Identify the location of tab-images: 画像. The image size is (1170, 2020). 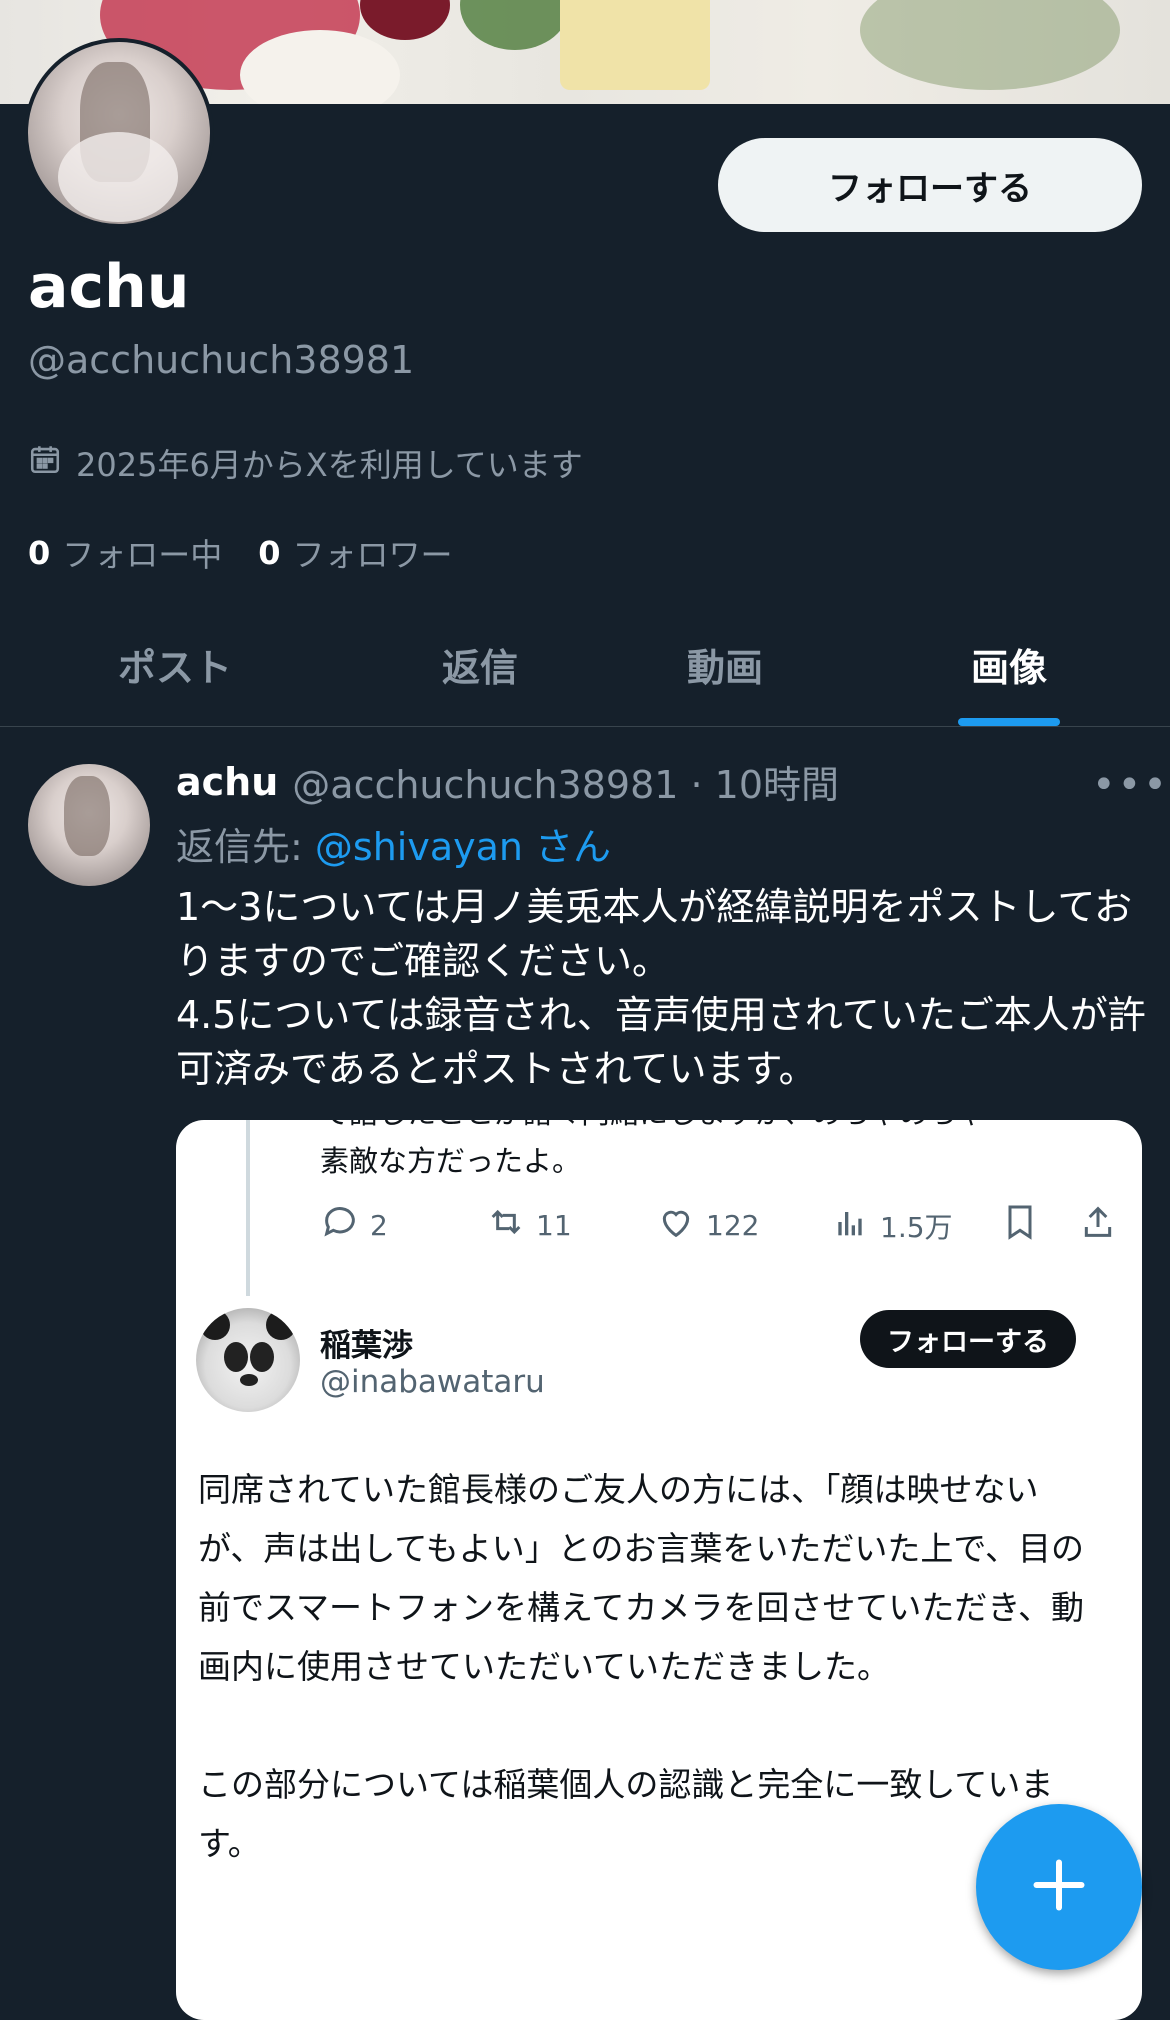
(1009, 664).